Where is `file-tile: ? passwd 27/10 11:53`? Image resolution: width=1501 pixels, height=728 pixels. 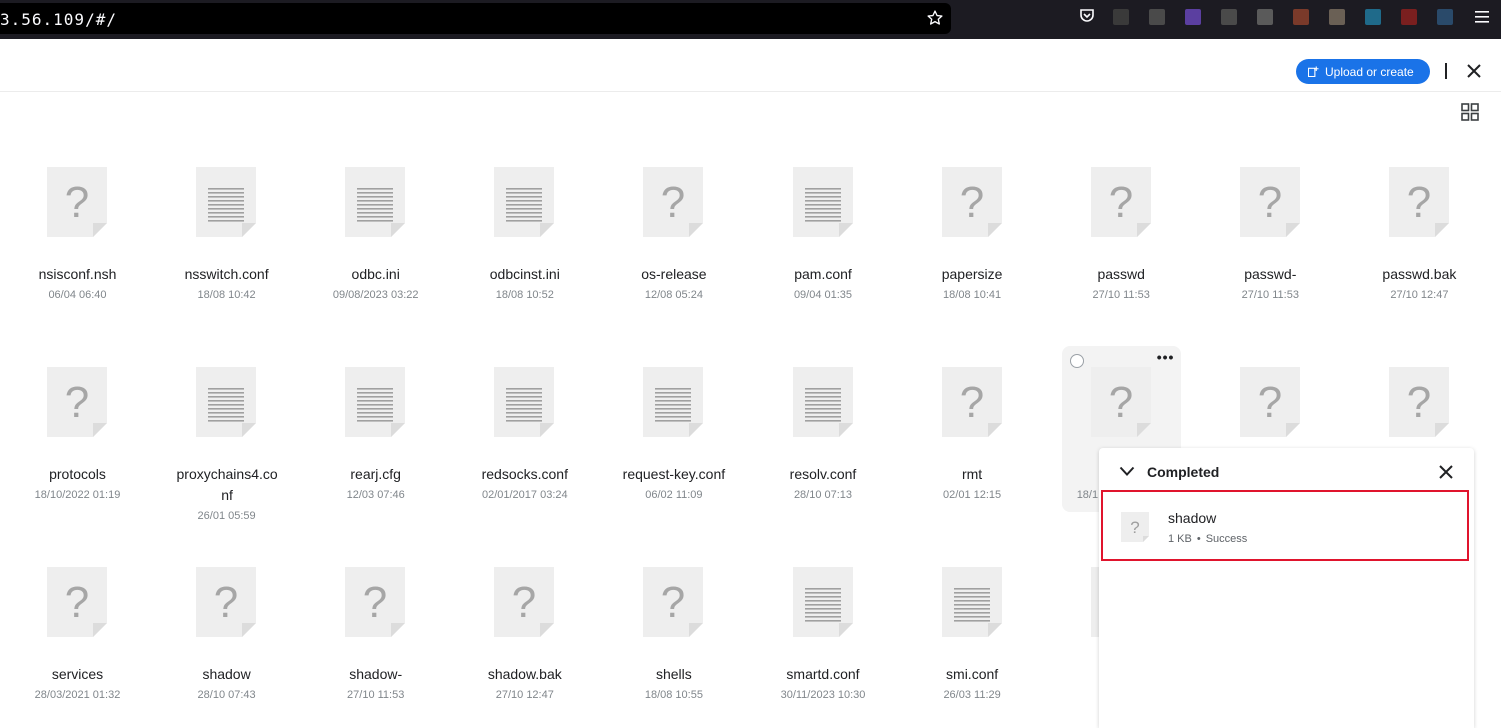
file-tile: ? passwd 27/10 11:53 is located at coordinates (1121, 230).